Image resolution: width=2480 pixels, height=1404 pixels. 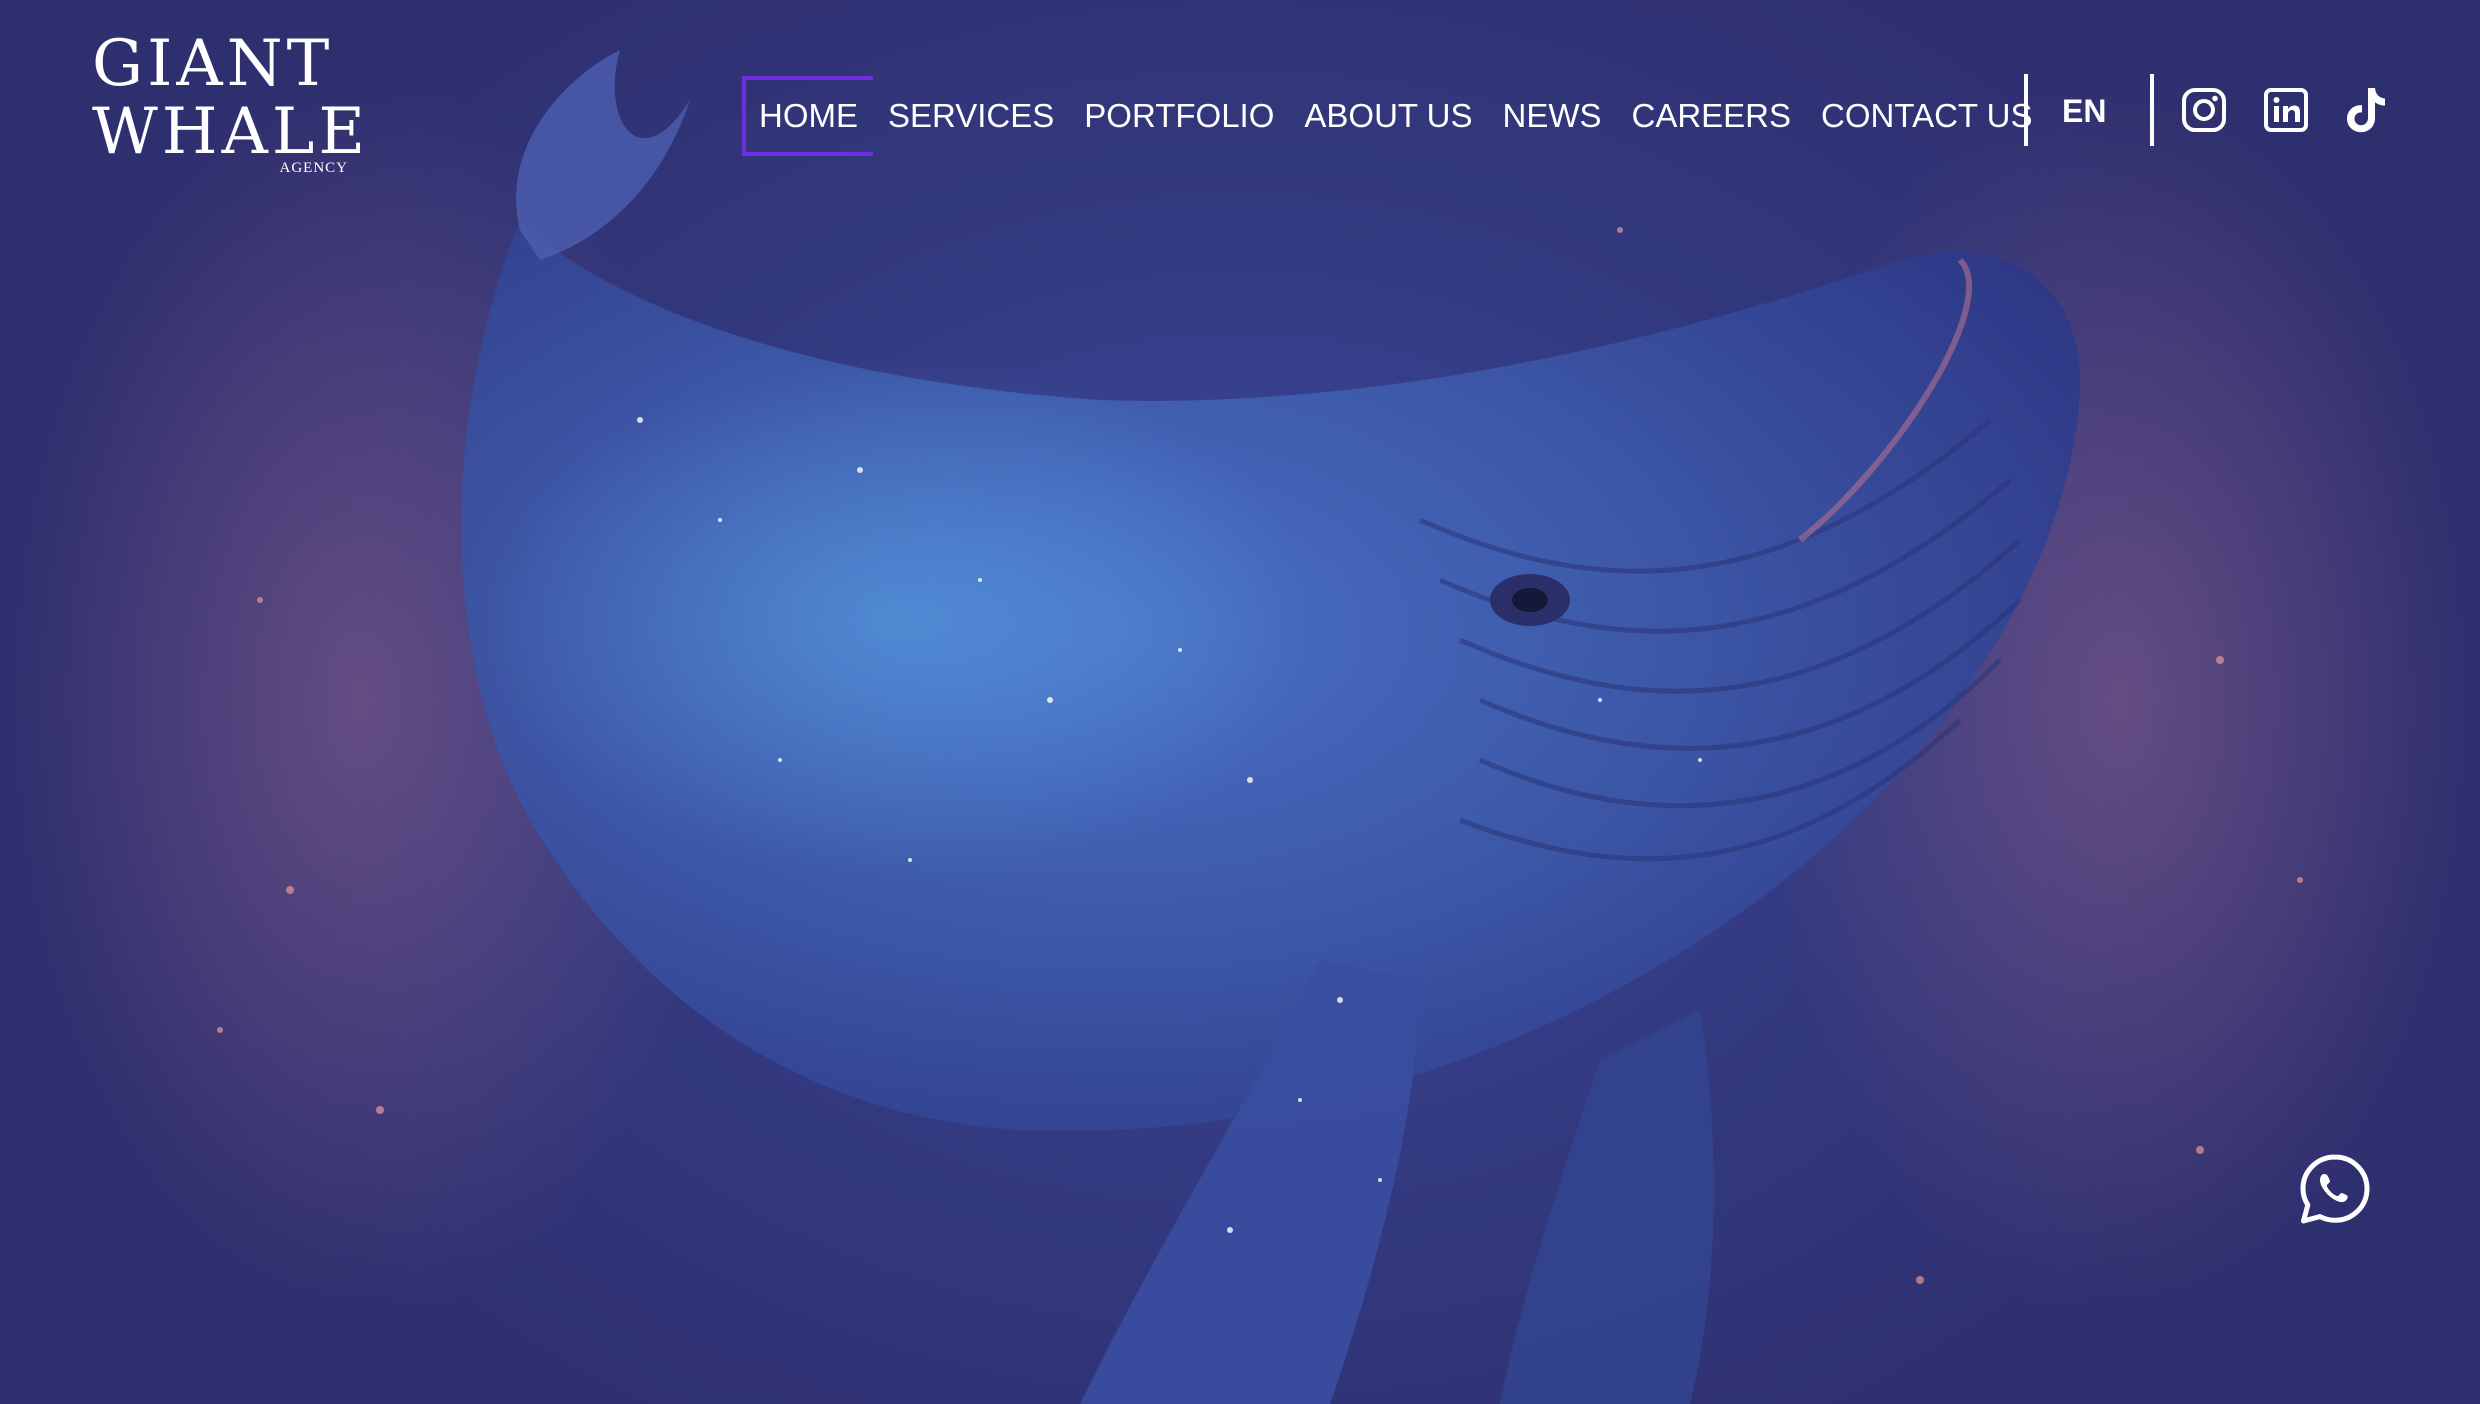 I want to click on nav-item-news: NEWS, so click(x=1551, y=116).